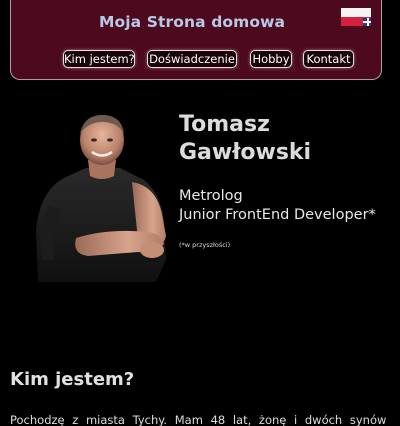 This screenshot has height=426, width=400. What do you see at coordinates (72, 379) in the screenshot?
I see `about-heading: Kim jestem?` at bounding box center [72, 379].